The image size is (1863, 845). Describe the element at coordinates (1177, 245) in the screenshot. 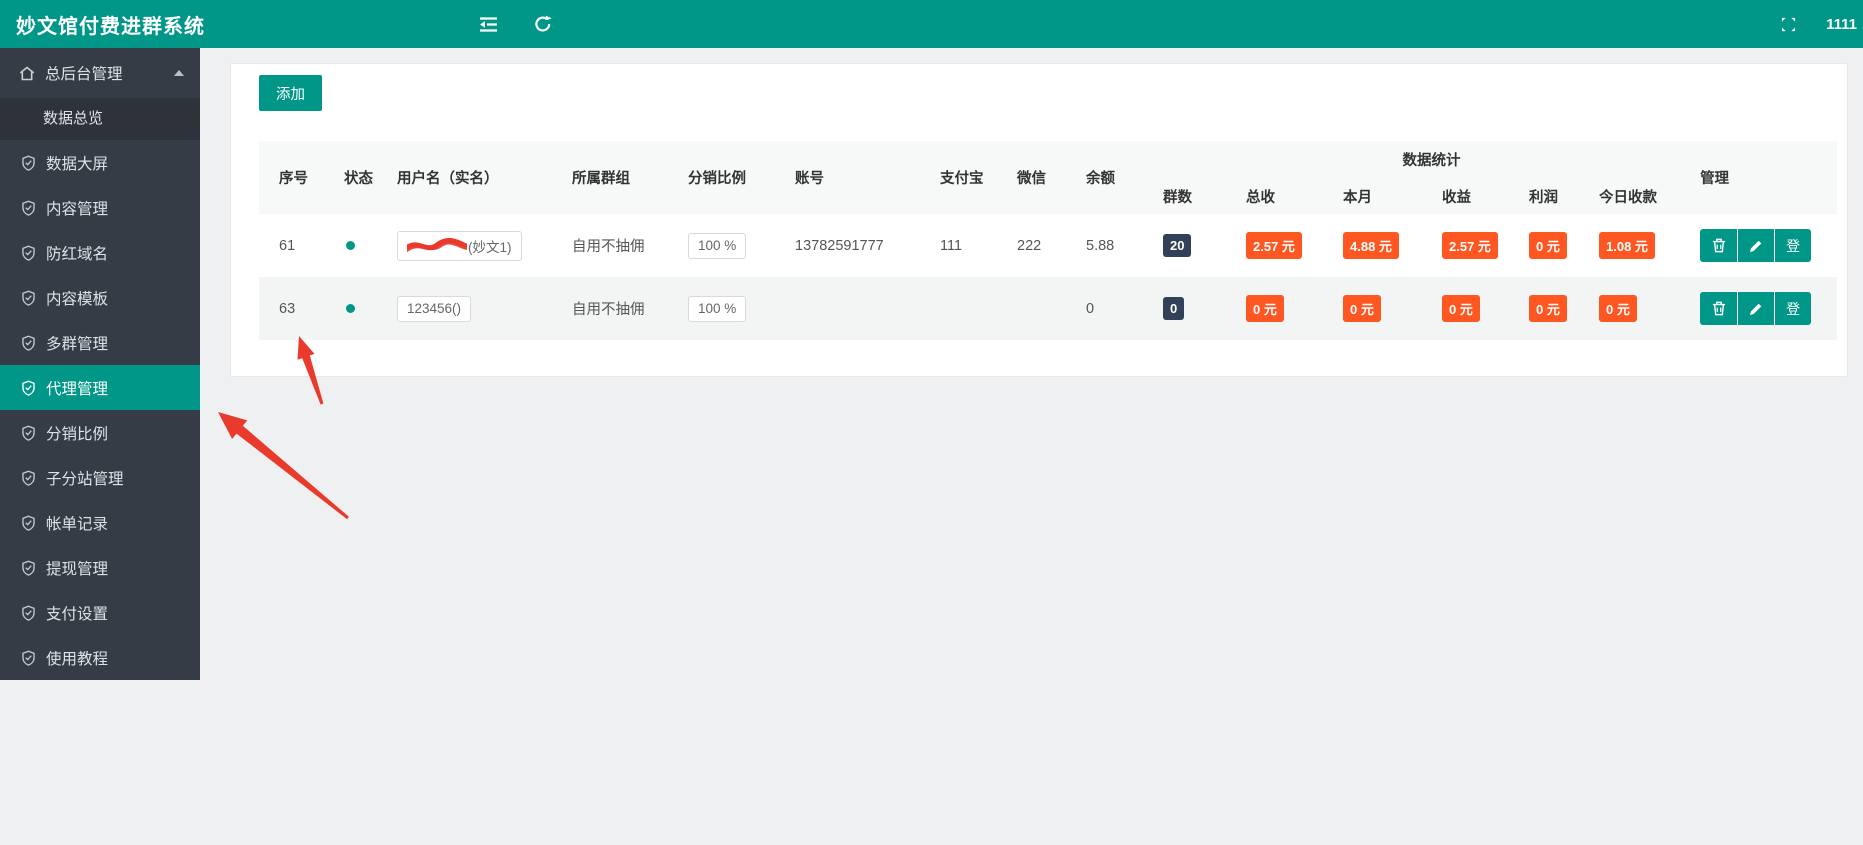

I see `groups-badge: 20` at that location.